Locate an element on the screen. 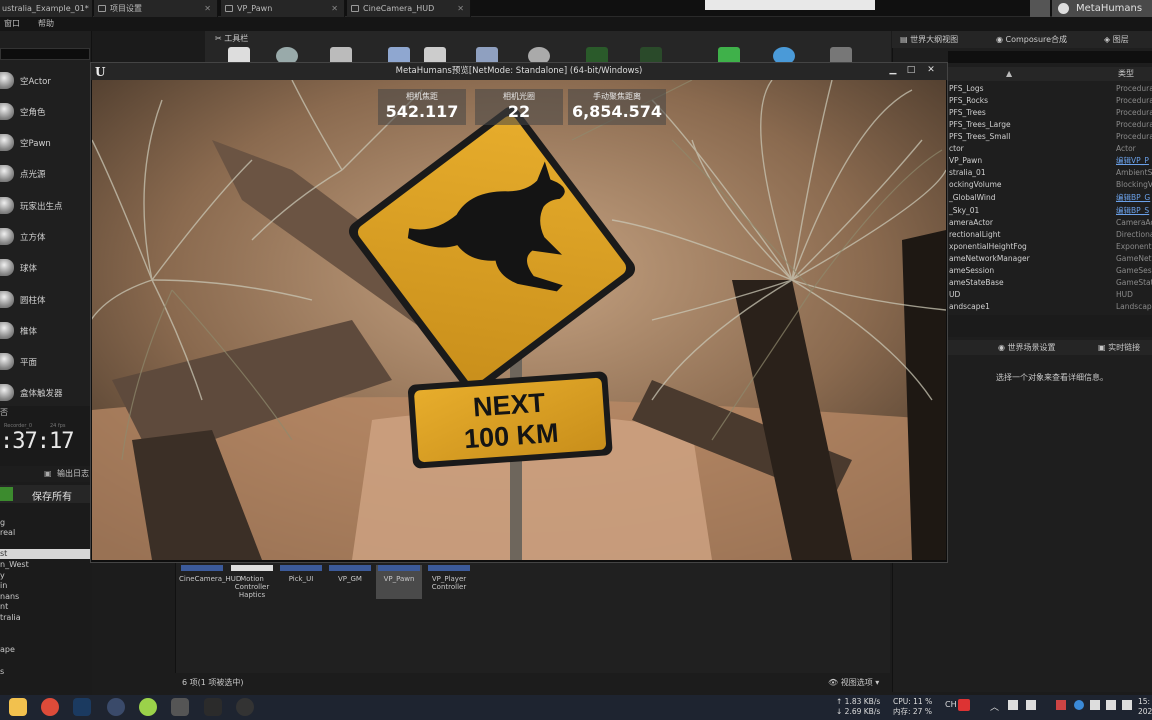 The image size is (1152, 720). input-method-indicator: CH is located at coordinates (951, 704).